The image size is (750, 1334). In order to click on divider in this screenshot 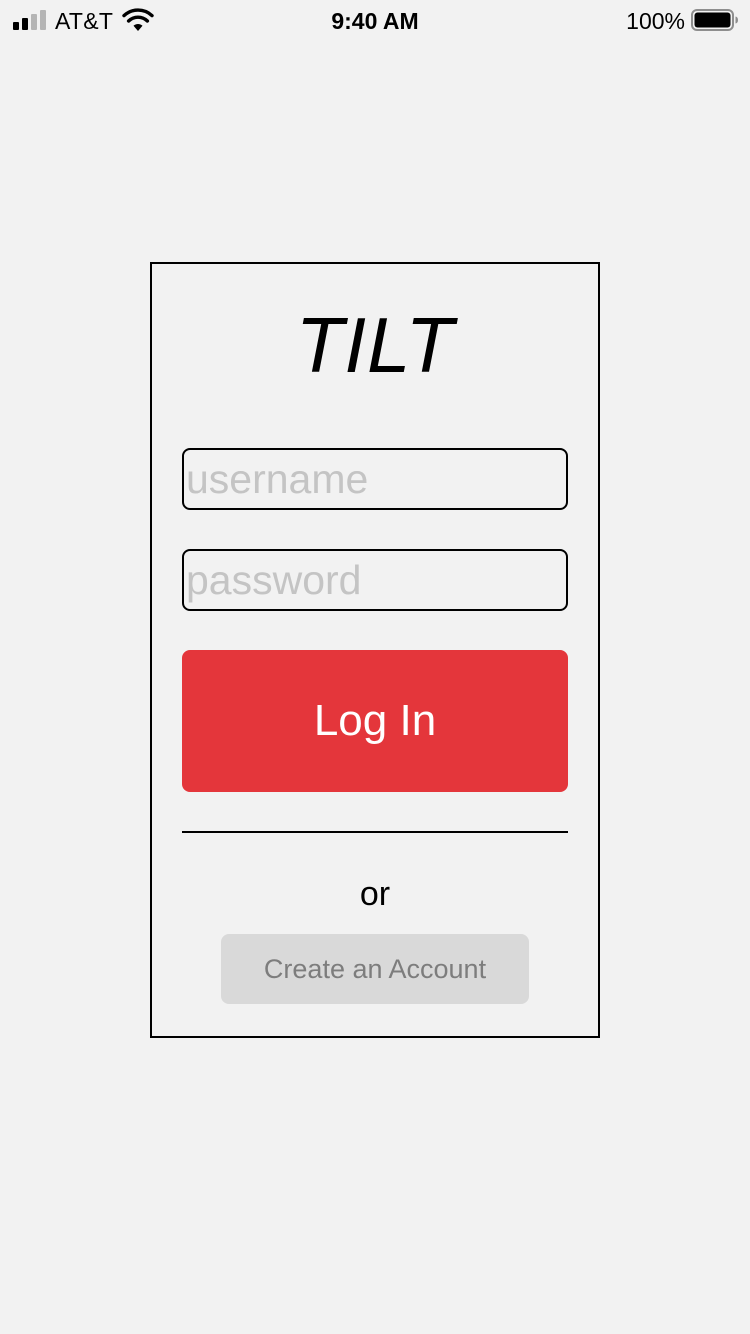, I will do `click(375, 832)`.